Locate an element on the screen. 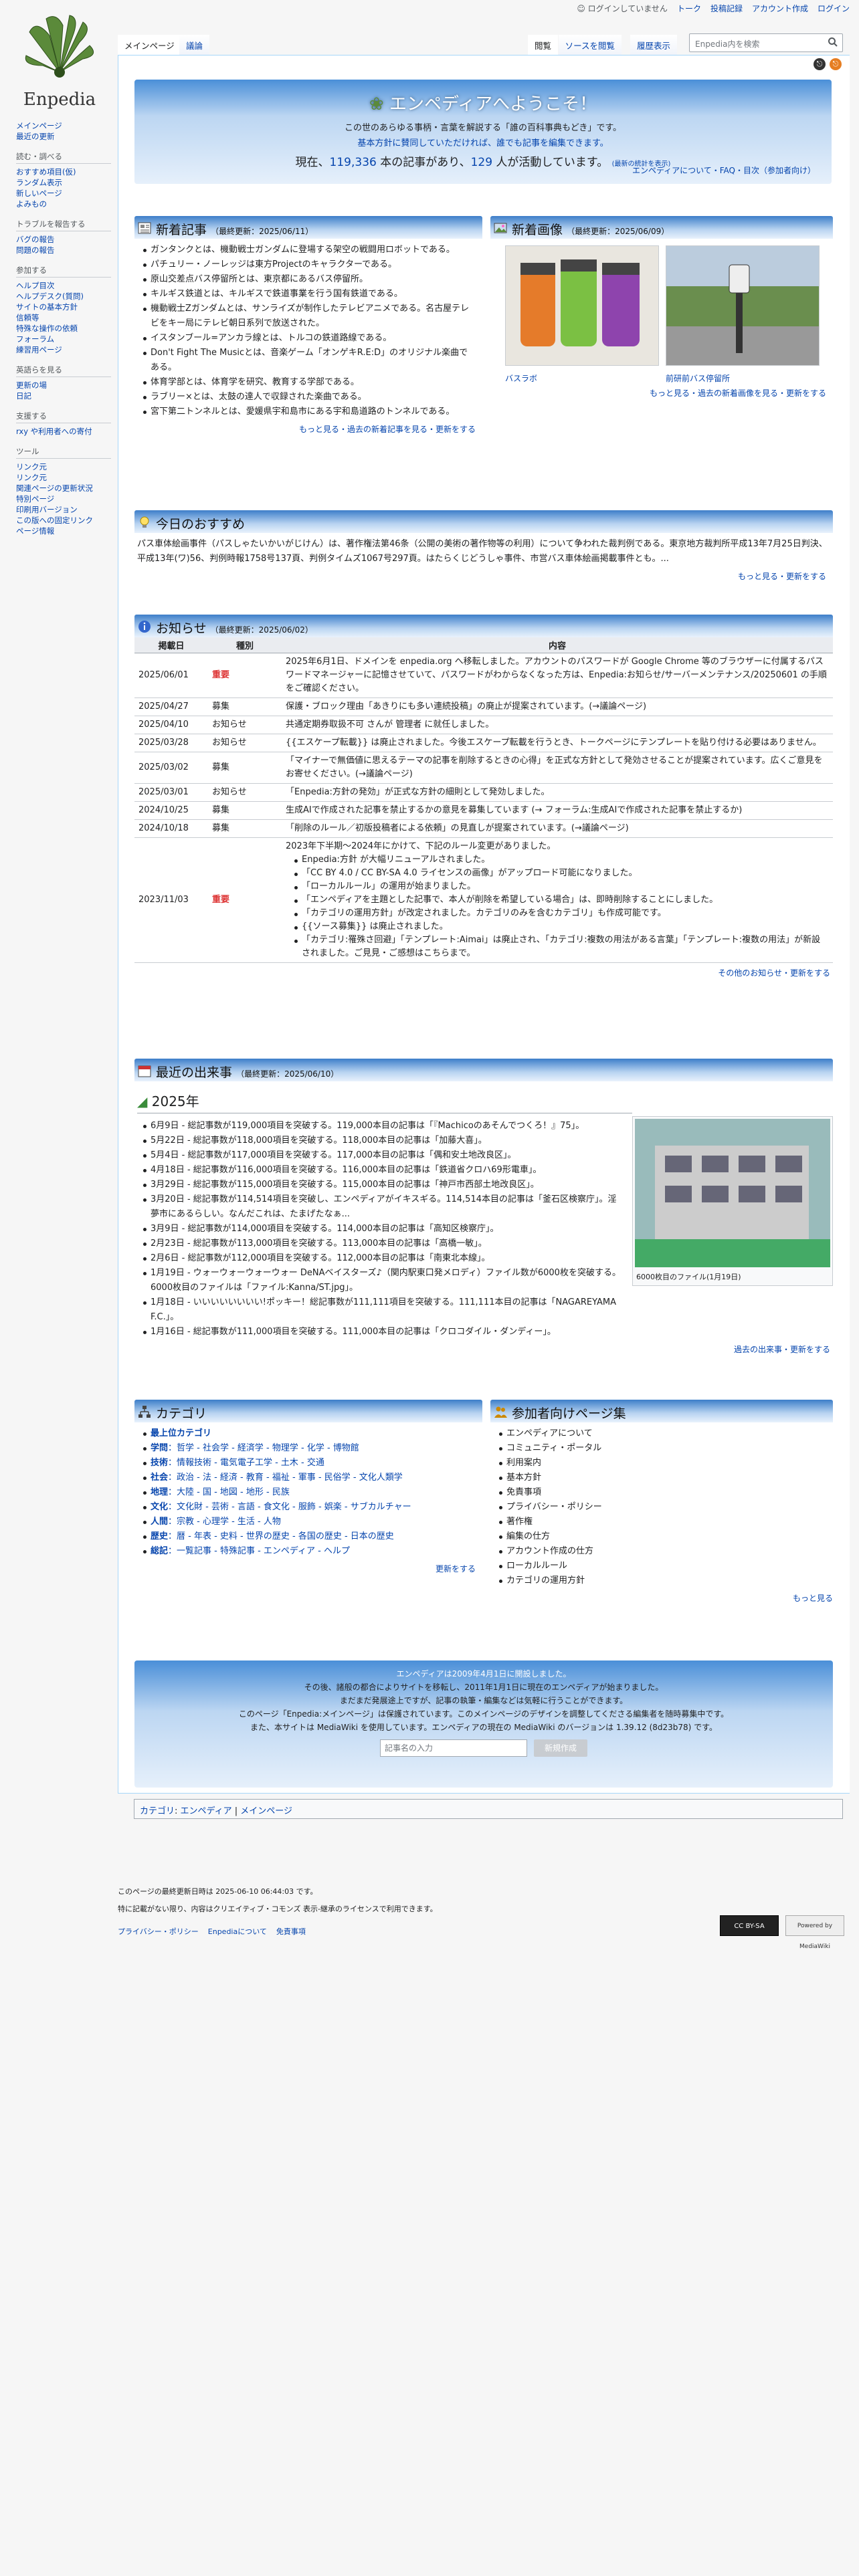 The width and height of the screenshot is (859, 2576). participant-page-item: 利用案内 is located at coordinates (661, 1463).